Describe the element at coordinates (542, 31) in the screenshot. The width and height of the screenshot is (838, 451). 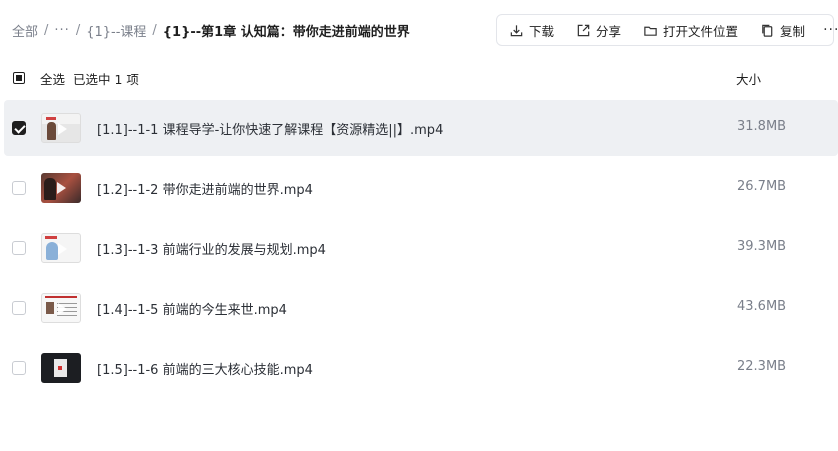
I see `download-label: 下载` at that location.